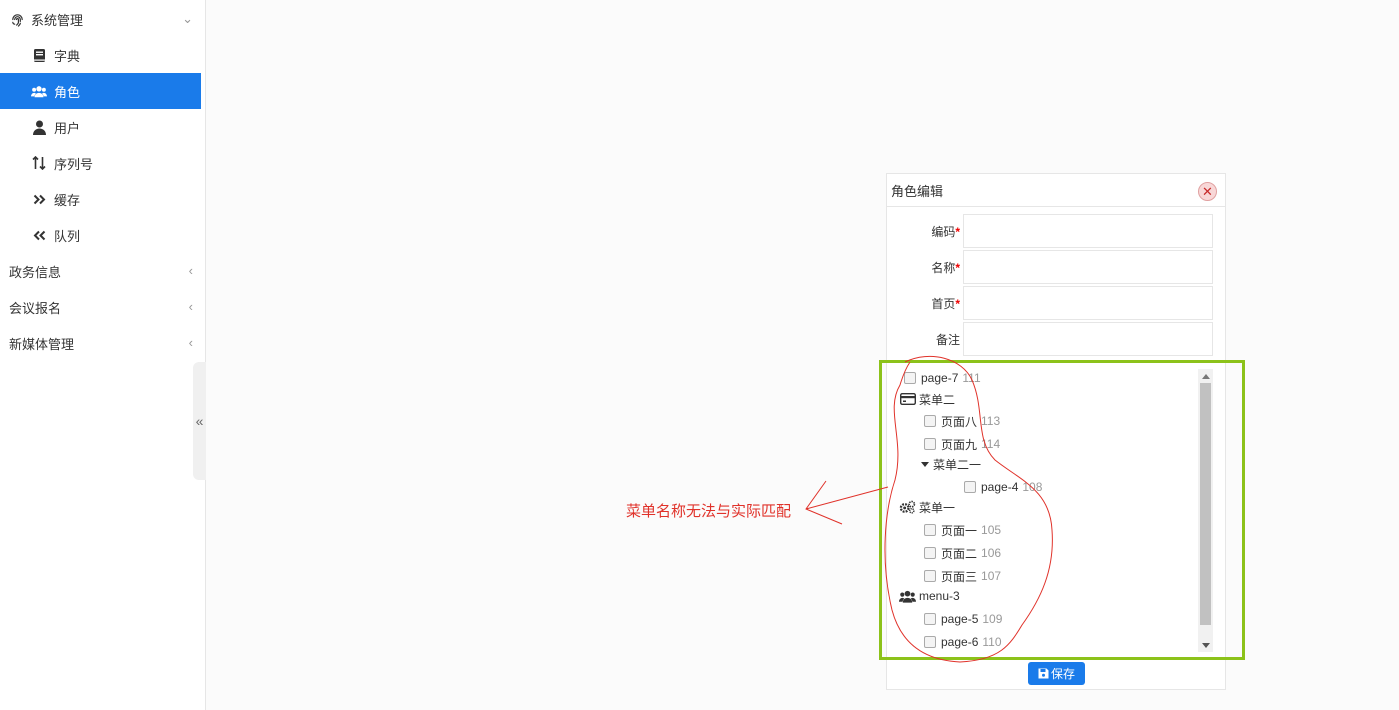 This screenshot has height=710, width=1399. Describe the element at coordinates (917, 191) in the screenshot. I see `dialog-title: 角色编辑` at that location.